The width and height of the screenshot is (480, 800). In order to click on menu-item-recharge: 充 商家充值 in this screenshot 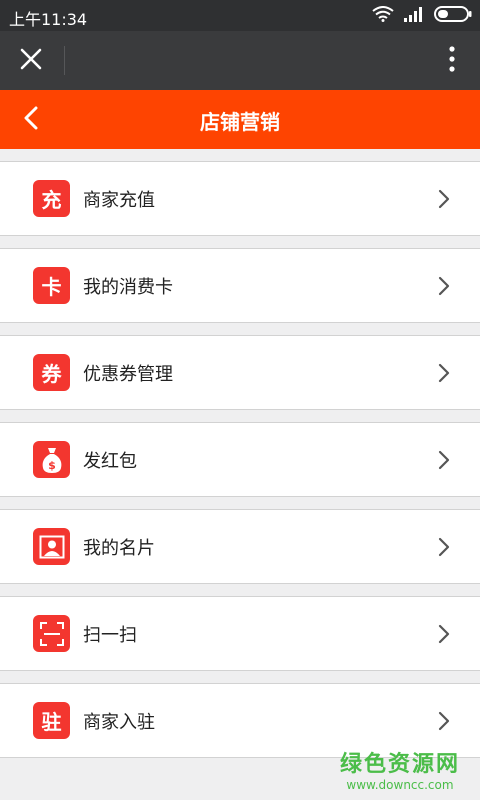, I will do `click(240, 198)`.